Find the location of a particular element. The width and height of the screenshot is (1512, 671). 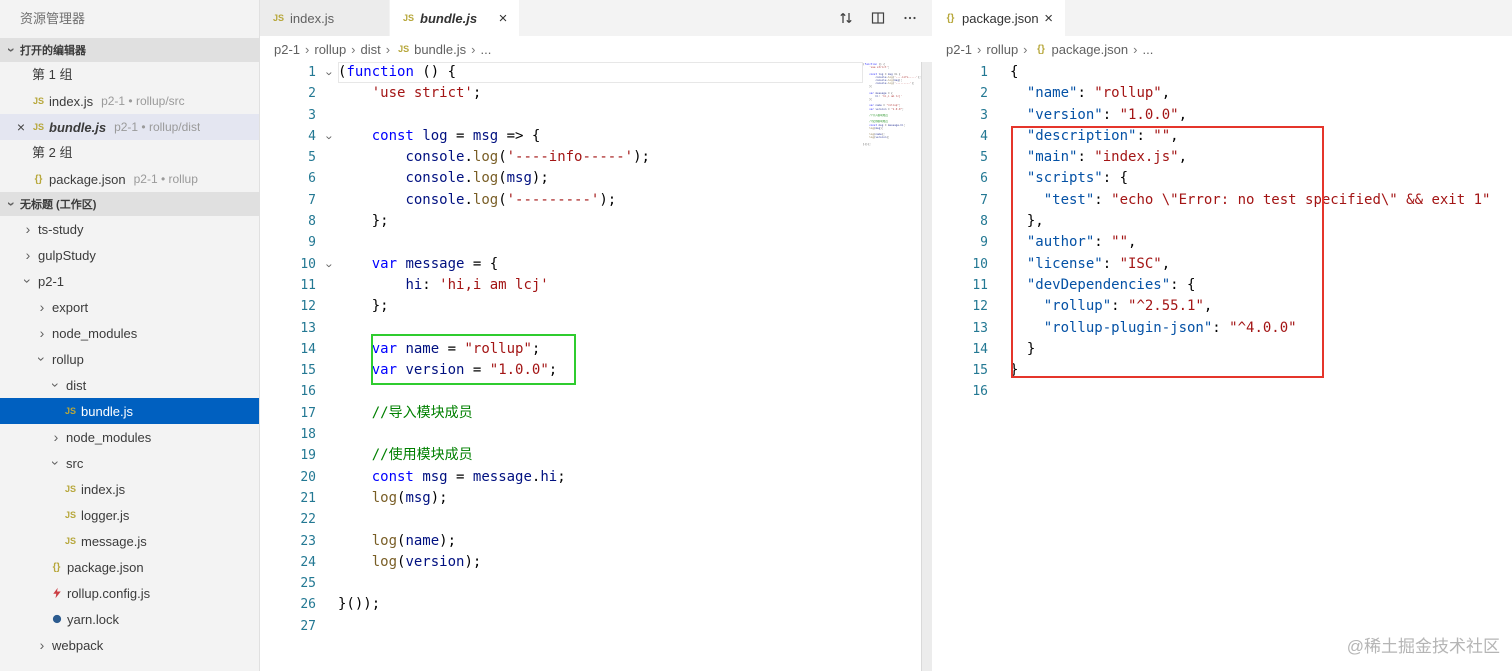

code-text: //导入模块成员 is located at coordinates (600, 413).